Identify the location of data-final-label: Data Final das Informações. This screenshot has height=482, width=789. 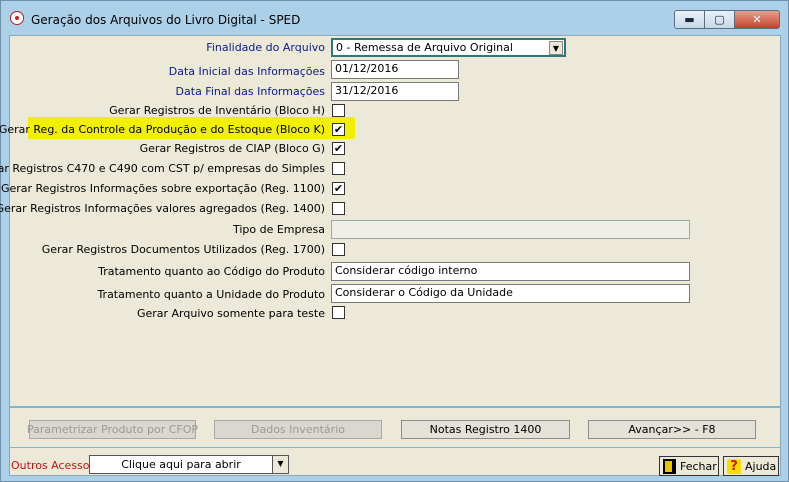
(250, 91).